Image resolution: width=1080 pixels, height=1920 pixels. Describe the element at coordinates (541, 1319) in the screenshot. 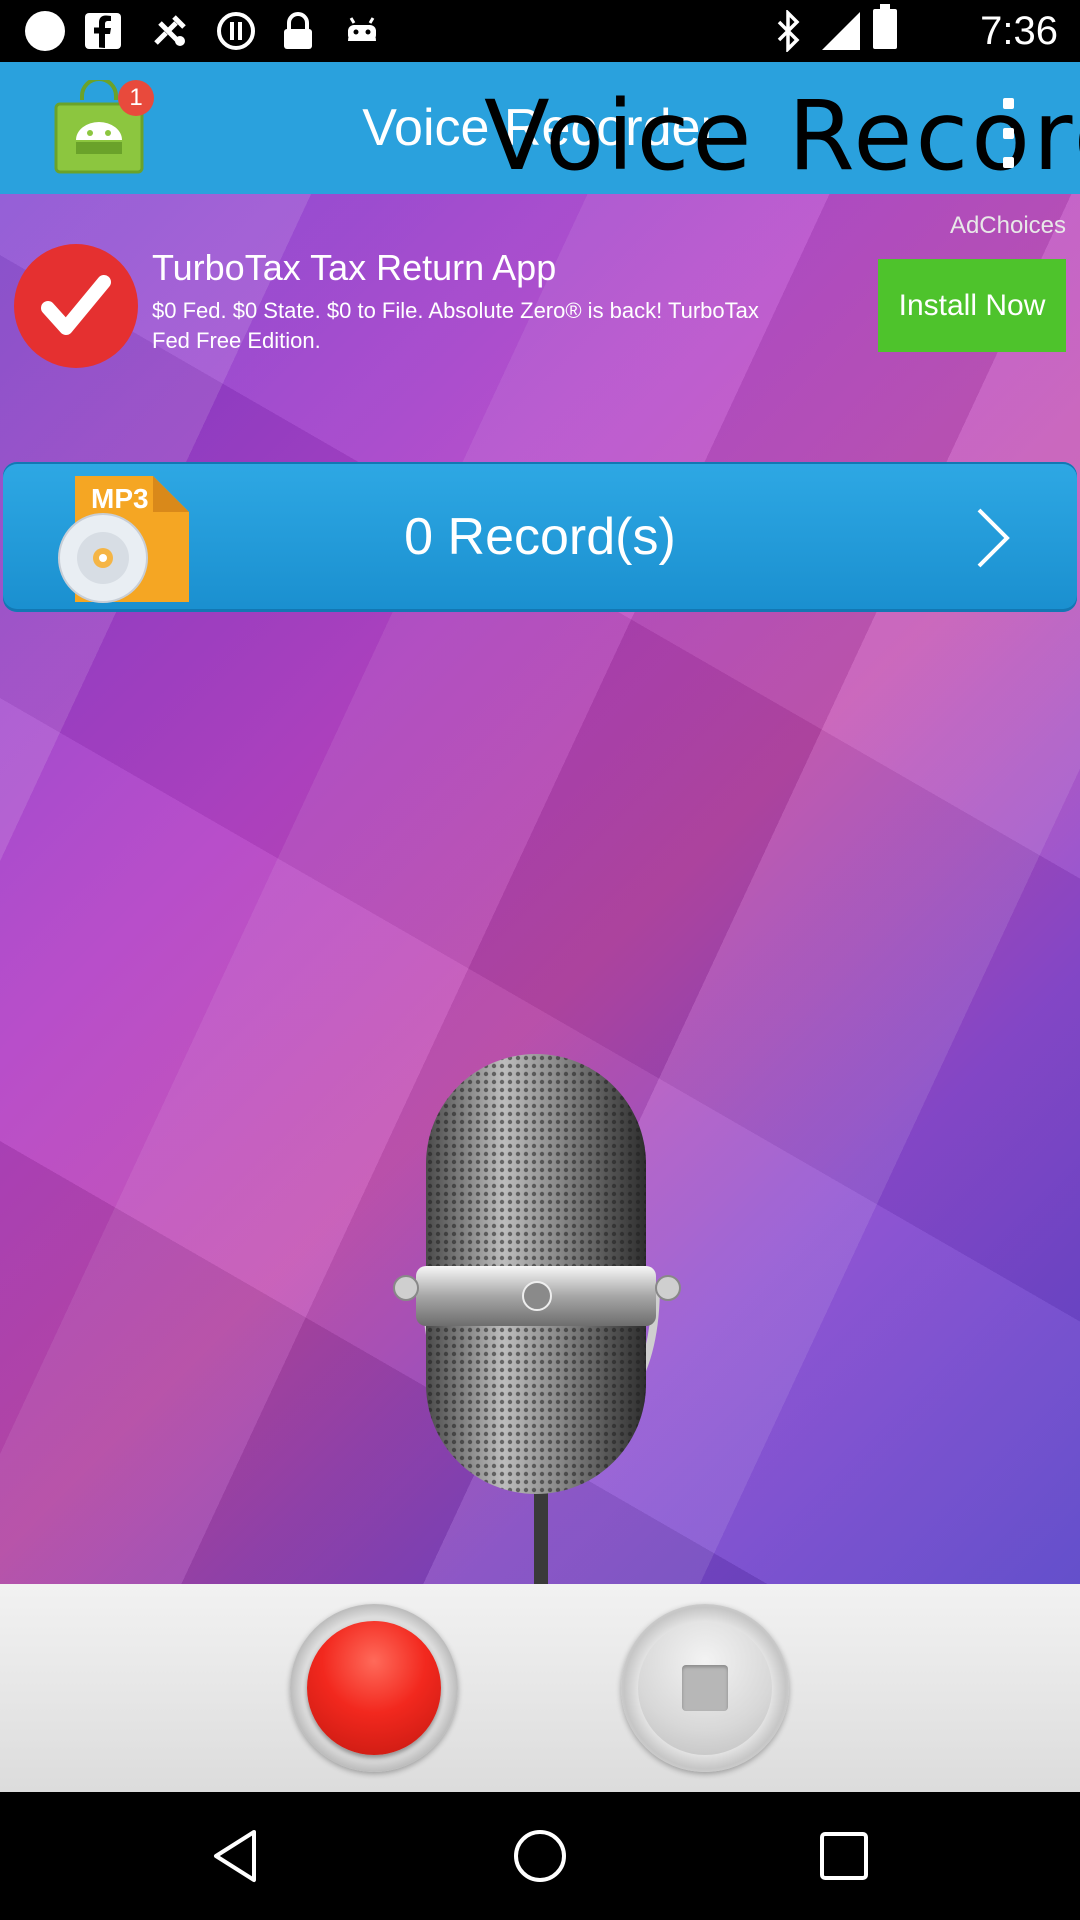

I see `microphone-icon` at that location.